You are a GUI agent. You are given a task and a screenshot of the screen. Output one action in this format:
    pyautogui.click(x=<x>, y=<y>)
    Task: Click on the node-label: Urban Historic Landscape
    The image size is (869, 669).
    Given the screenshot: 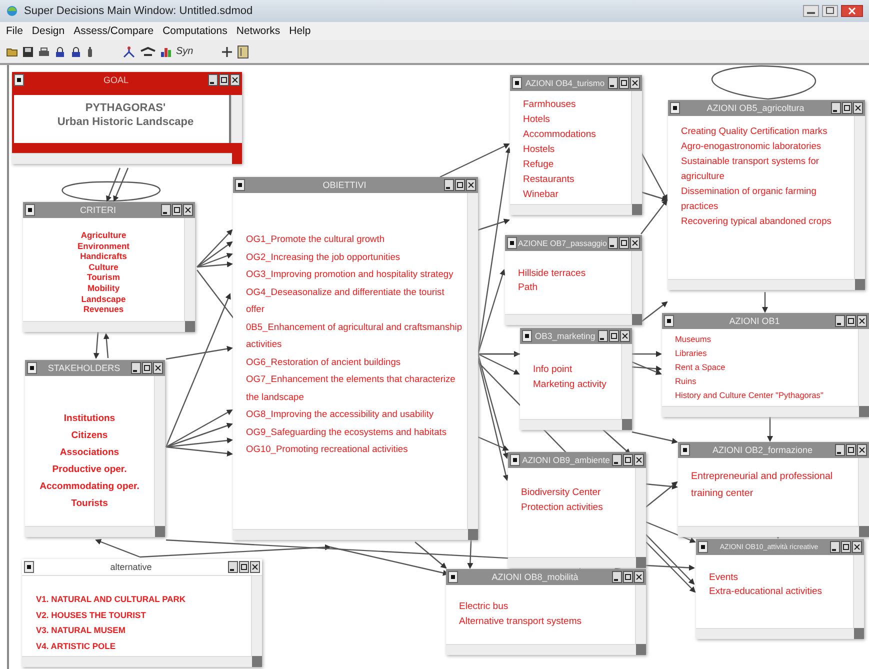 What is the action you would take?
    pyautogui.click(x=125, y=122)
    